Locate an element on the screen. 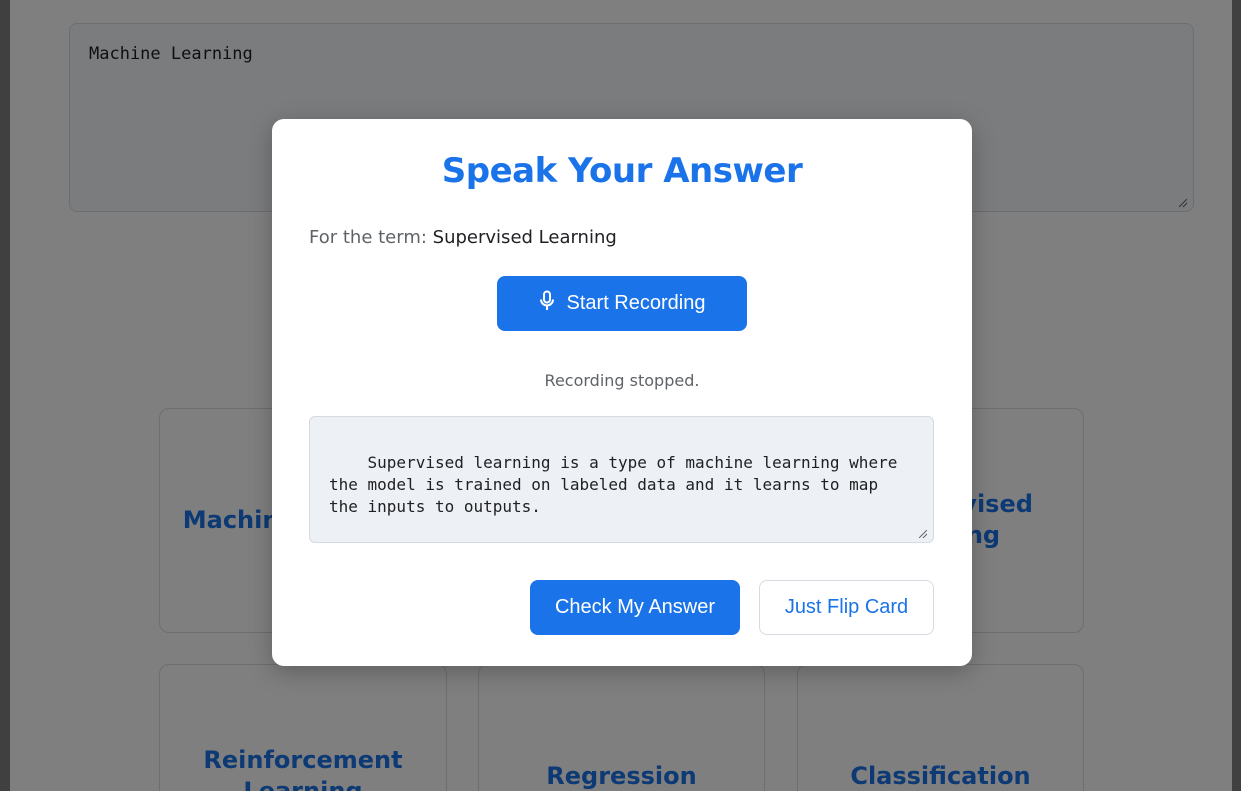  recording-status: Recording stopped. is located at coordinates (622, 380).